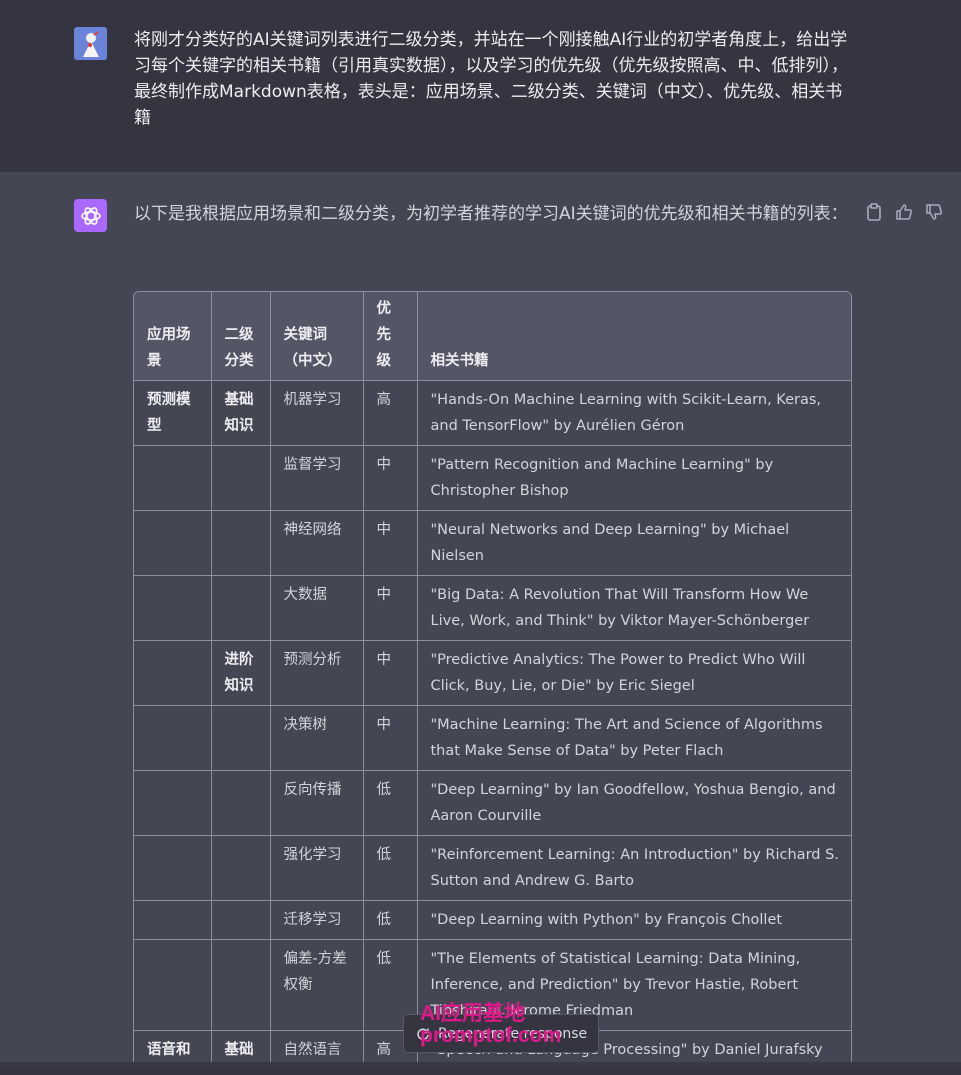 The height and width of the screenshot is (1075, 961). I want to click on regenerate-response-button: Regenerate response, so click(501, 1033).